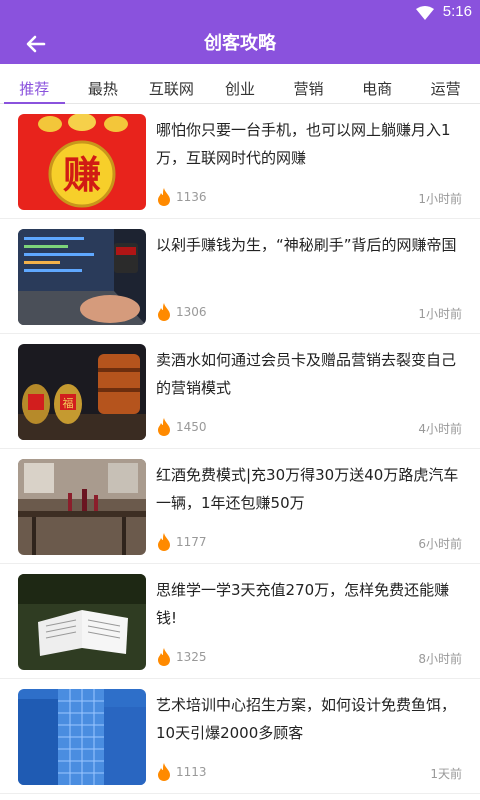 This screenshot has height=800, width=480. What do you see at coordinates (306, 245) in the screenshot?
I see `article-title: 以剁手赚钱为生，“神秘刷手”背后的网赚帝国` at bounding box center [306, 245].